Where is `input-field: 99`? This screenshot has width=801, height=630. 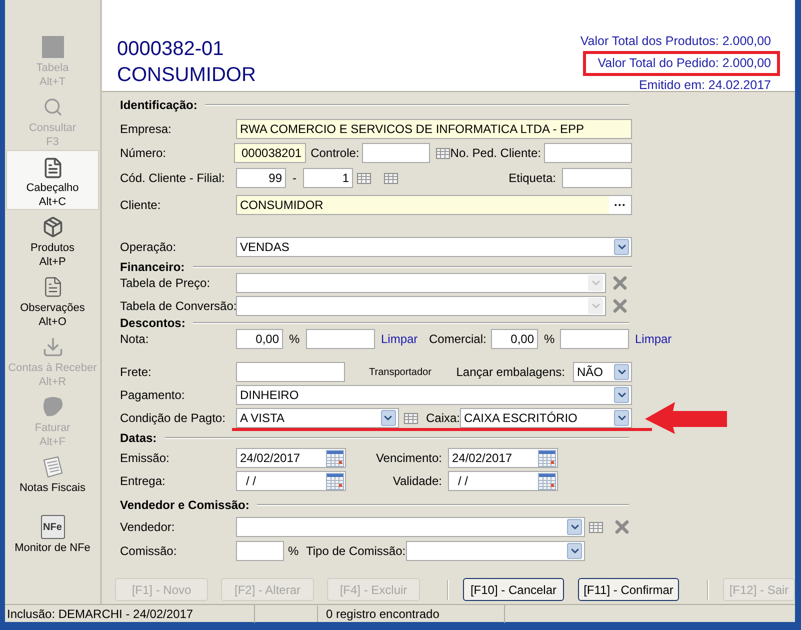 input-field: 99 is located at coordinates (261, 178).